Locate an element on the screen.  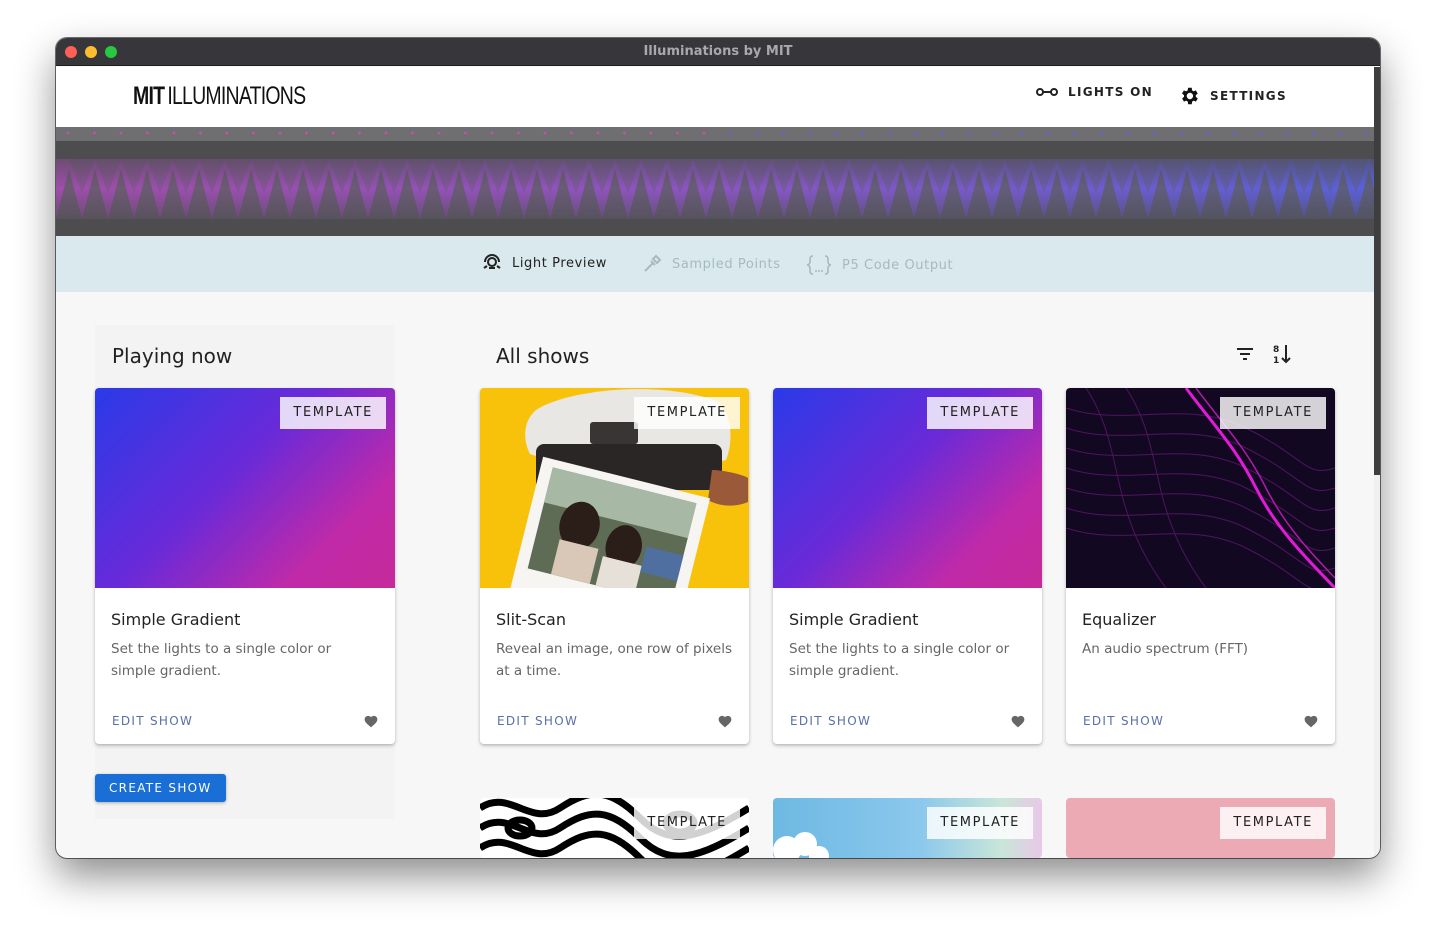
lights-on-button: LIGHTS ON is located at coordinates (1094, 92).